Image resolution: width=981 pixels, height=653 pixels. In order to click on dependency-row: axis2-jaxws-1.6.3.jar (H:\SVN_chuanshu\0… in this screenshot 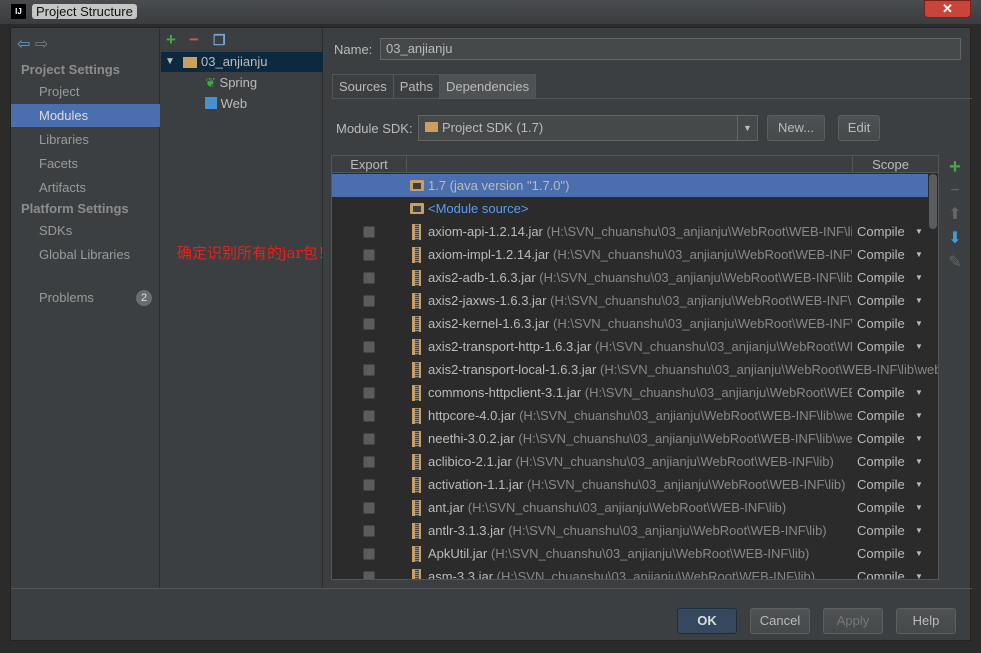, I will do `click(630, 300)`.